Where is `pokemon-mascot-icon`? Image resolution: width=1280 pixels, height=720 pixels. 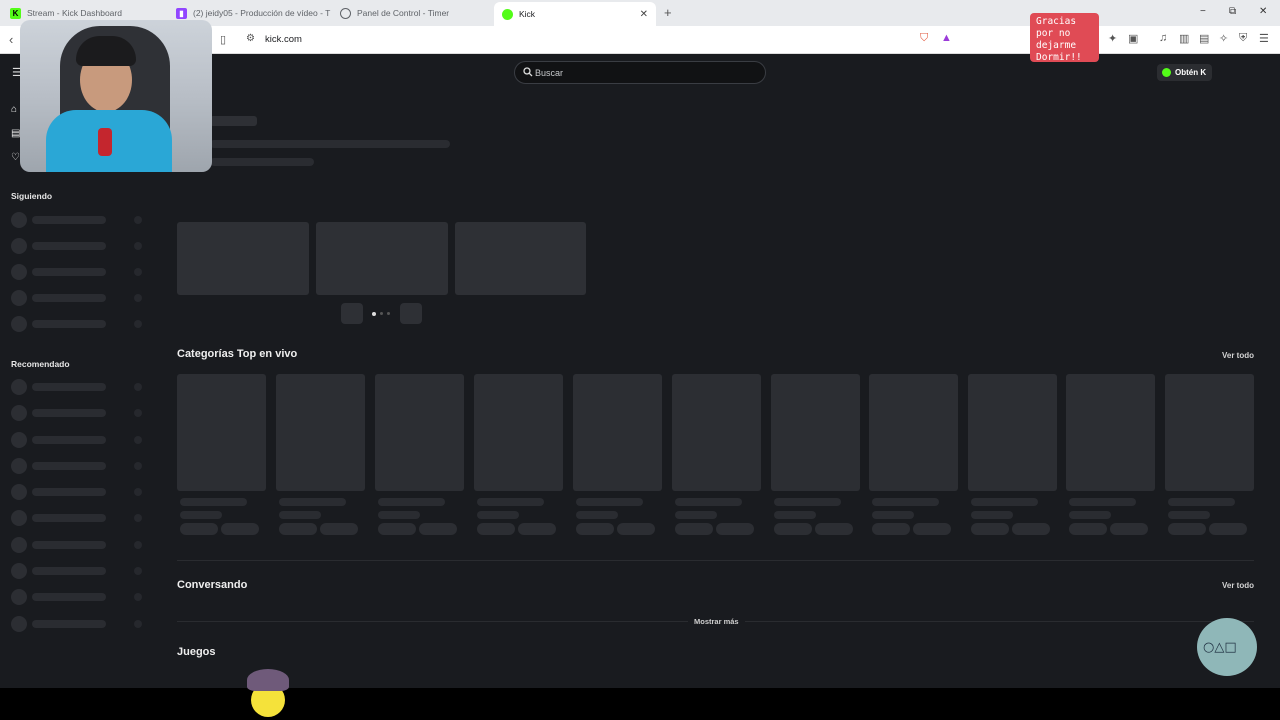 pokemon-mascot-icon is located at coordinates (268, 693).